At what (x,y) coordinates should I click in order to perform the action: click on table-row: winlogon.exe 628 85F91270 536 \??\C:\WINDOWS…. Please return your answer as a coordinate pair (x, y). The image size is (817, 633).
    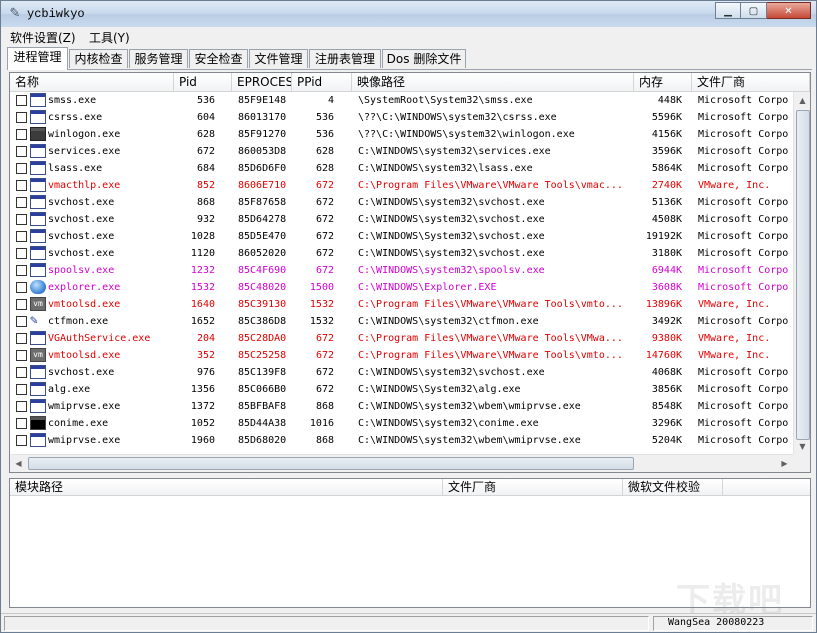
    Looking at the image, I should click on (401, 134).